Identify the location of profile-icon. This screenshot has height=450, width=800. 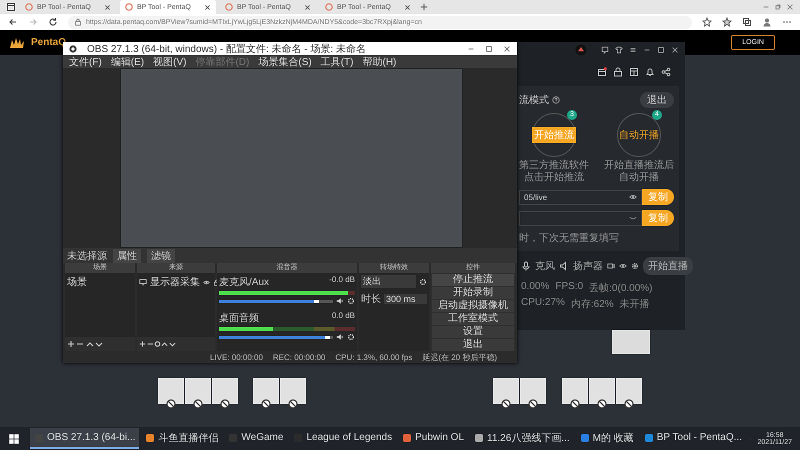
(767, 22).